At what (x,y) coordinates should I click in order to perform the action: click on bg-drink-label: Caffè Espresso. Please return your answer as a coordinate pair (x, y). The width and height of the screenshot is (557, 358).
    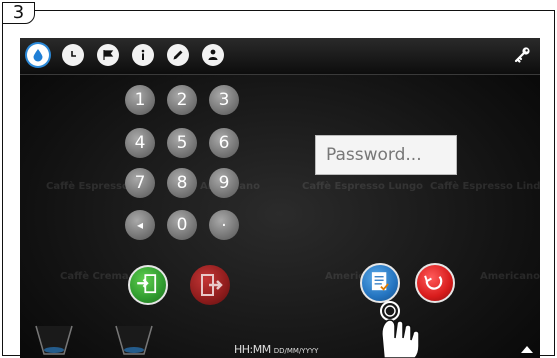
    Looking at the image, I should click on (87, 186).